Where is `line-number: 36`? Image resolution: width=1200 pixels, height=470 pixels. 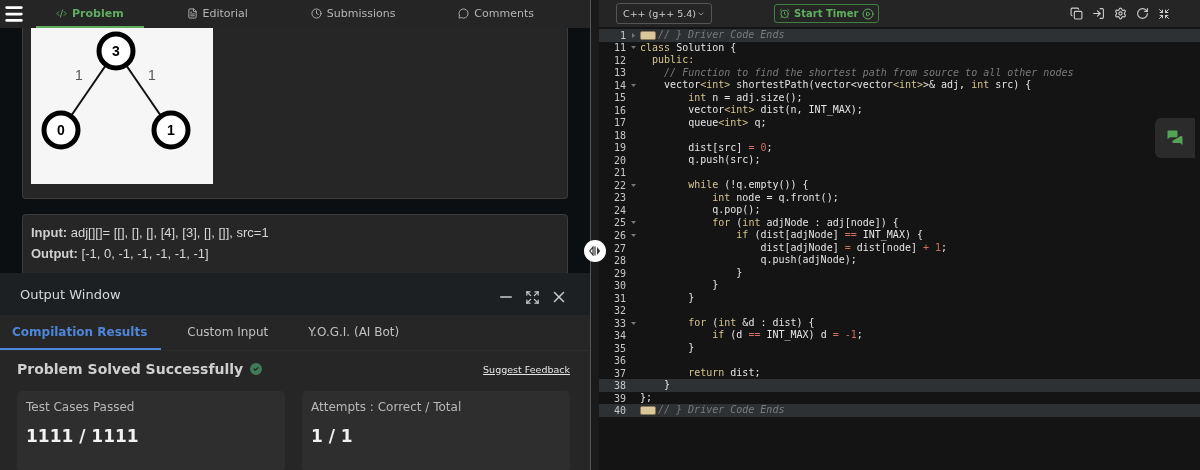
line-number: 36 is located at coordinates (619, 361).